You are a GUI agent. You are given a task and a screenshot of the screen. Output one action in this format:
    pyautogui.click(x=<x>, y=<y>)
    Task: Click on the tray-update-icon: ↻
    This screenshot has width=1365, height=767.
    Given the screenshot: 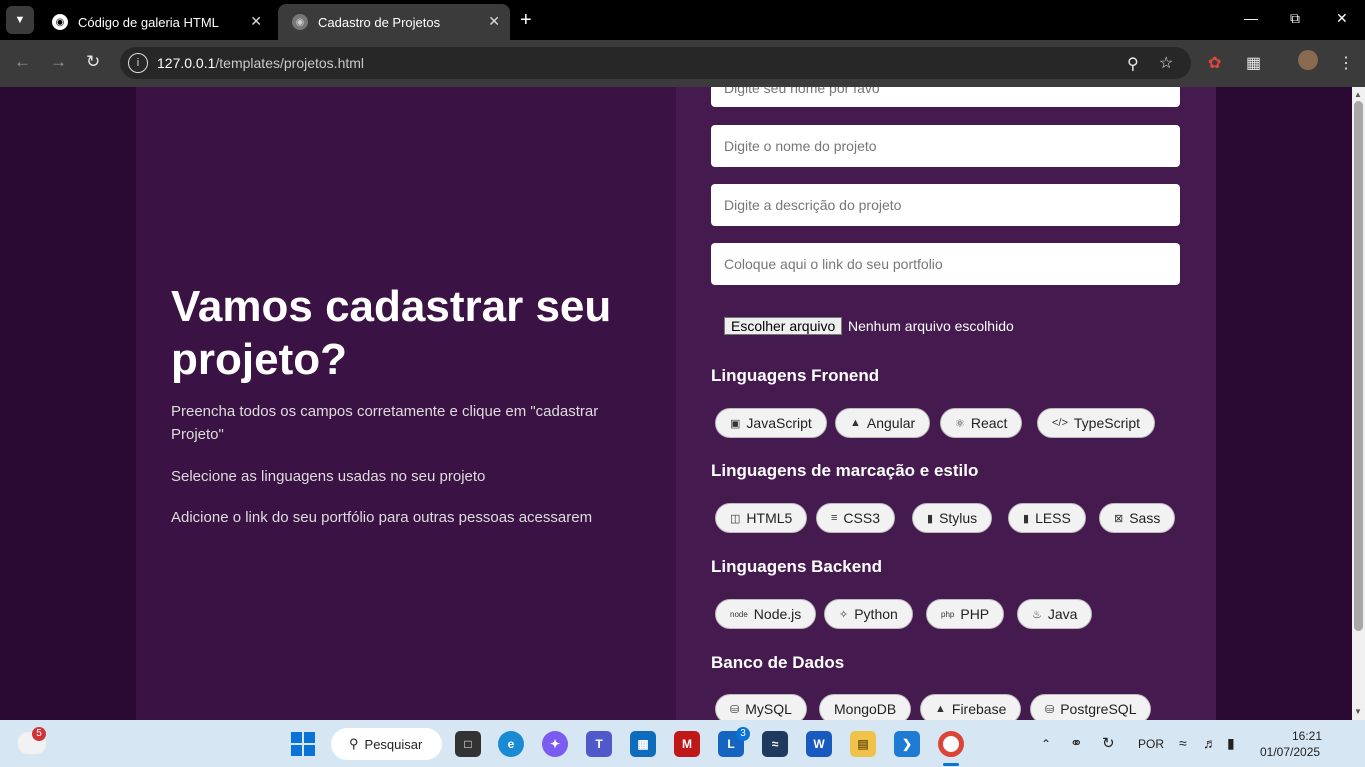 What is the action you would take?
    pyautogui.click(x=1108, y=743)
    